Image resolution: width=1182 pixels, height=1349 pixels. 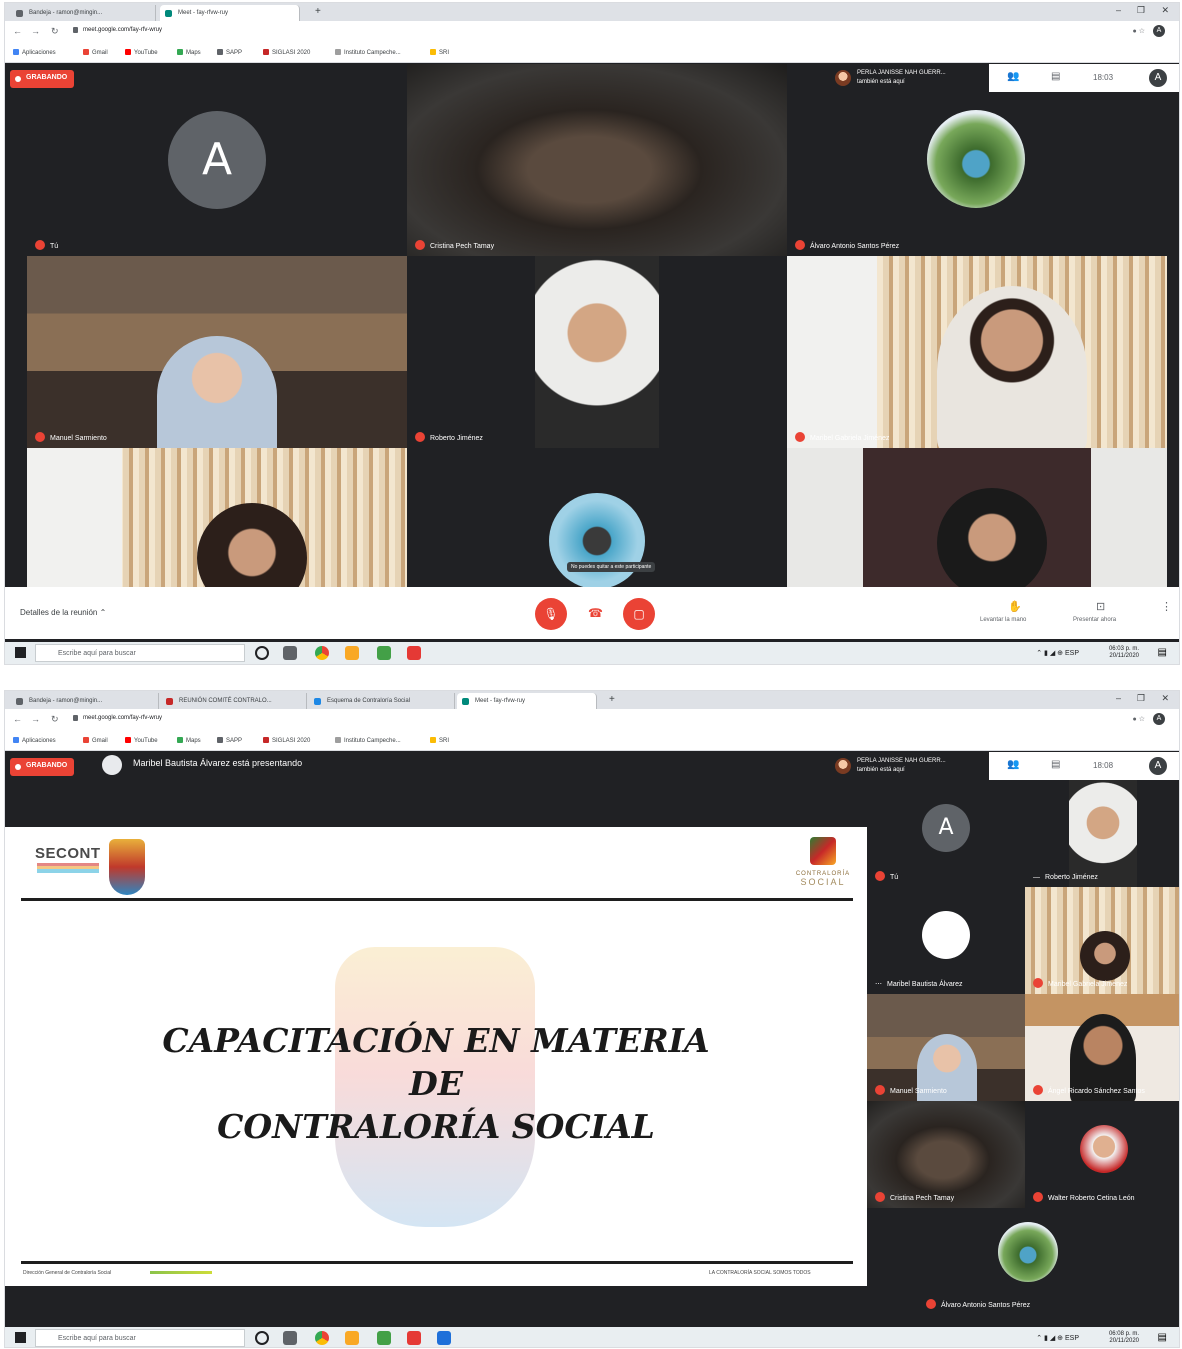 What do you see at coordinates (597, 352) in the screenshot?
I see `participant-tile: Roberto Jiménez` at bounding box center [597, 352].